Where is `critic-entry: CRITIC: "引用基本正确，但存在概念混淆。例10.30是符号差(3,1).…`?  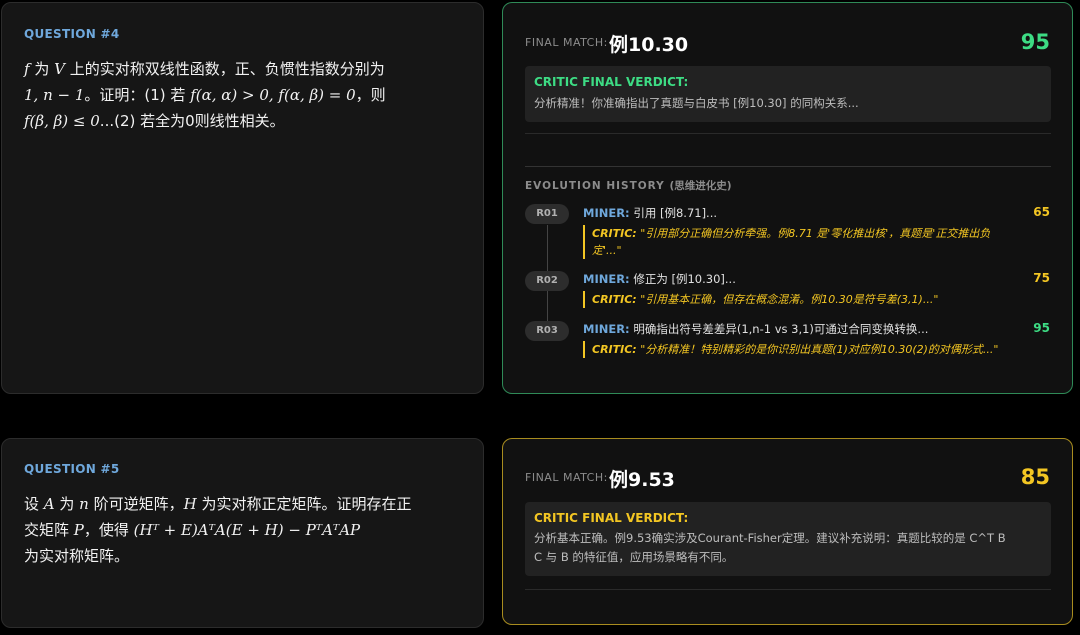 critic-entry: CRITIC: "引用基本正确，但存在概念混淆。例10.30是符号差(3,1).… is located at coordinates (803, 299).